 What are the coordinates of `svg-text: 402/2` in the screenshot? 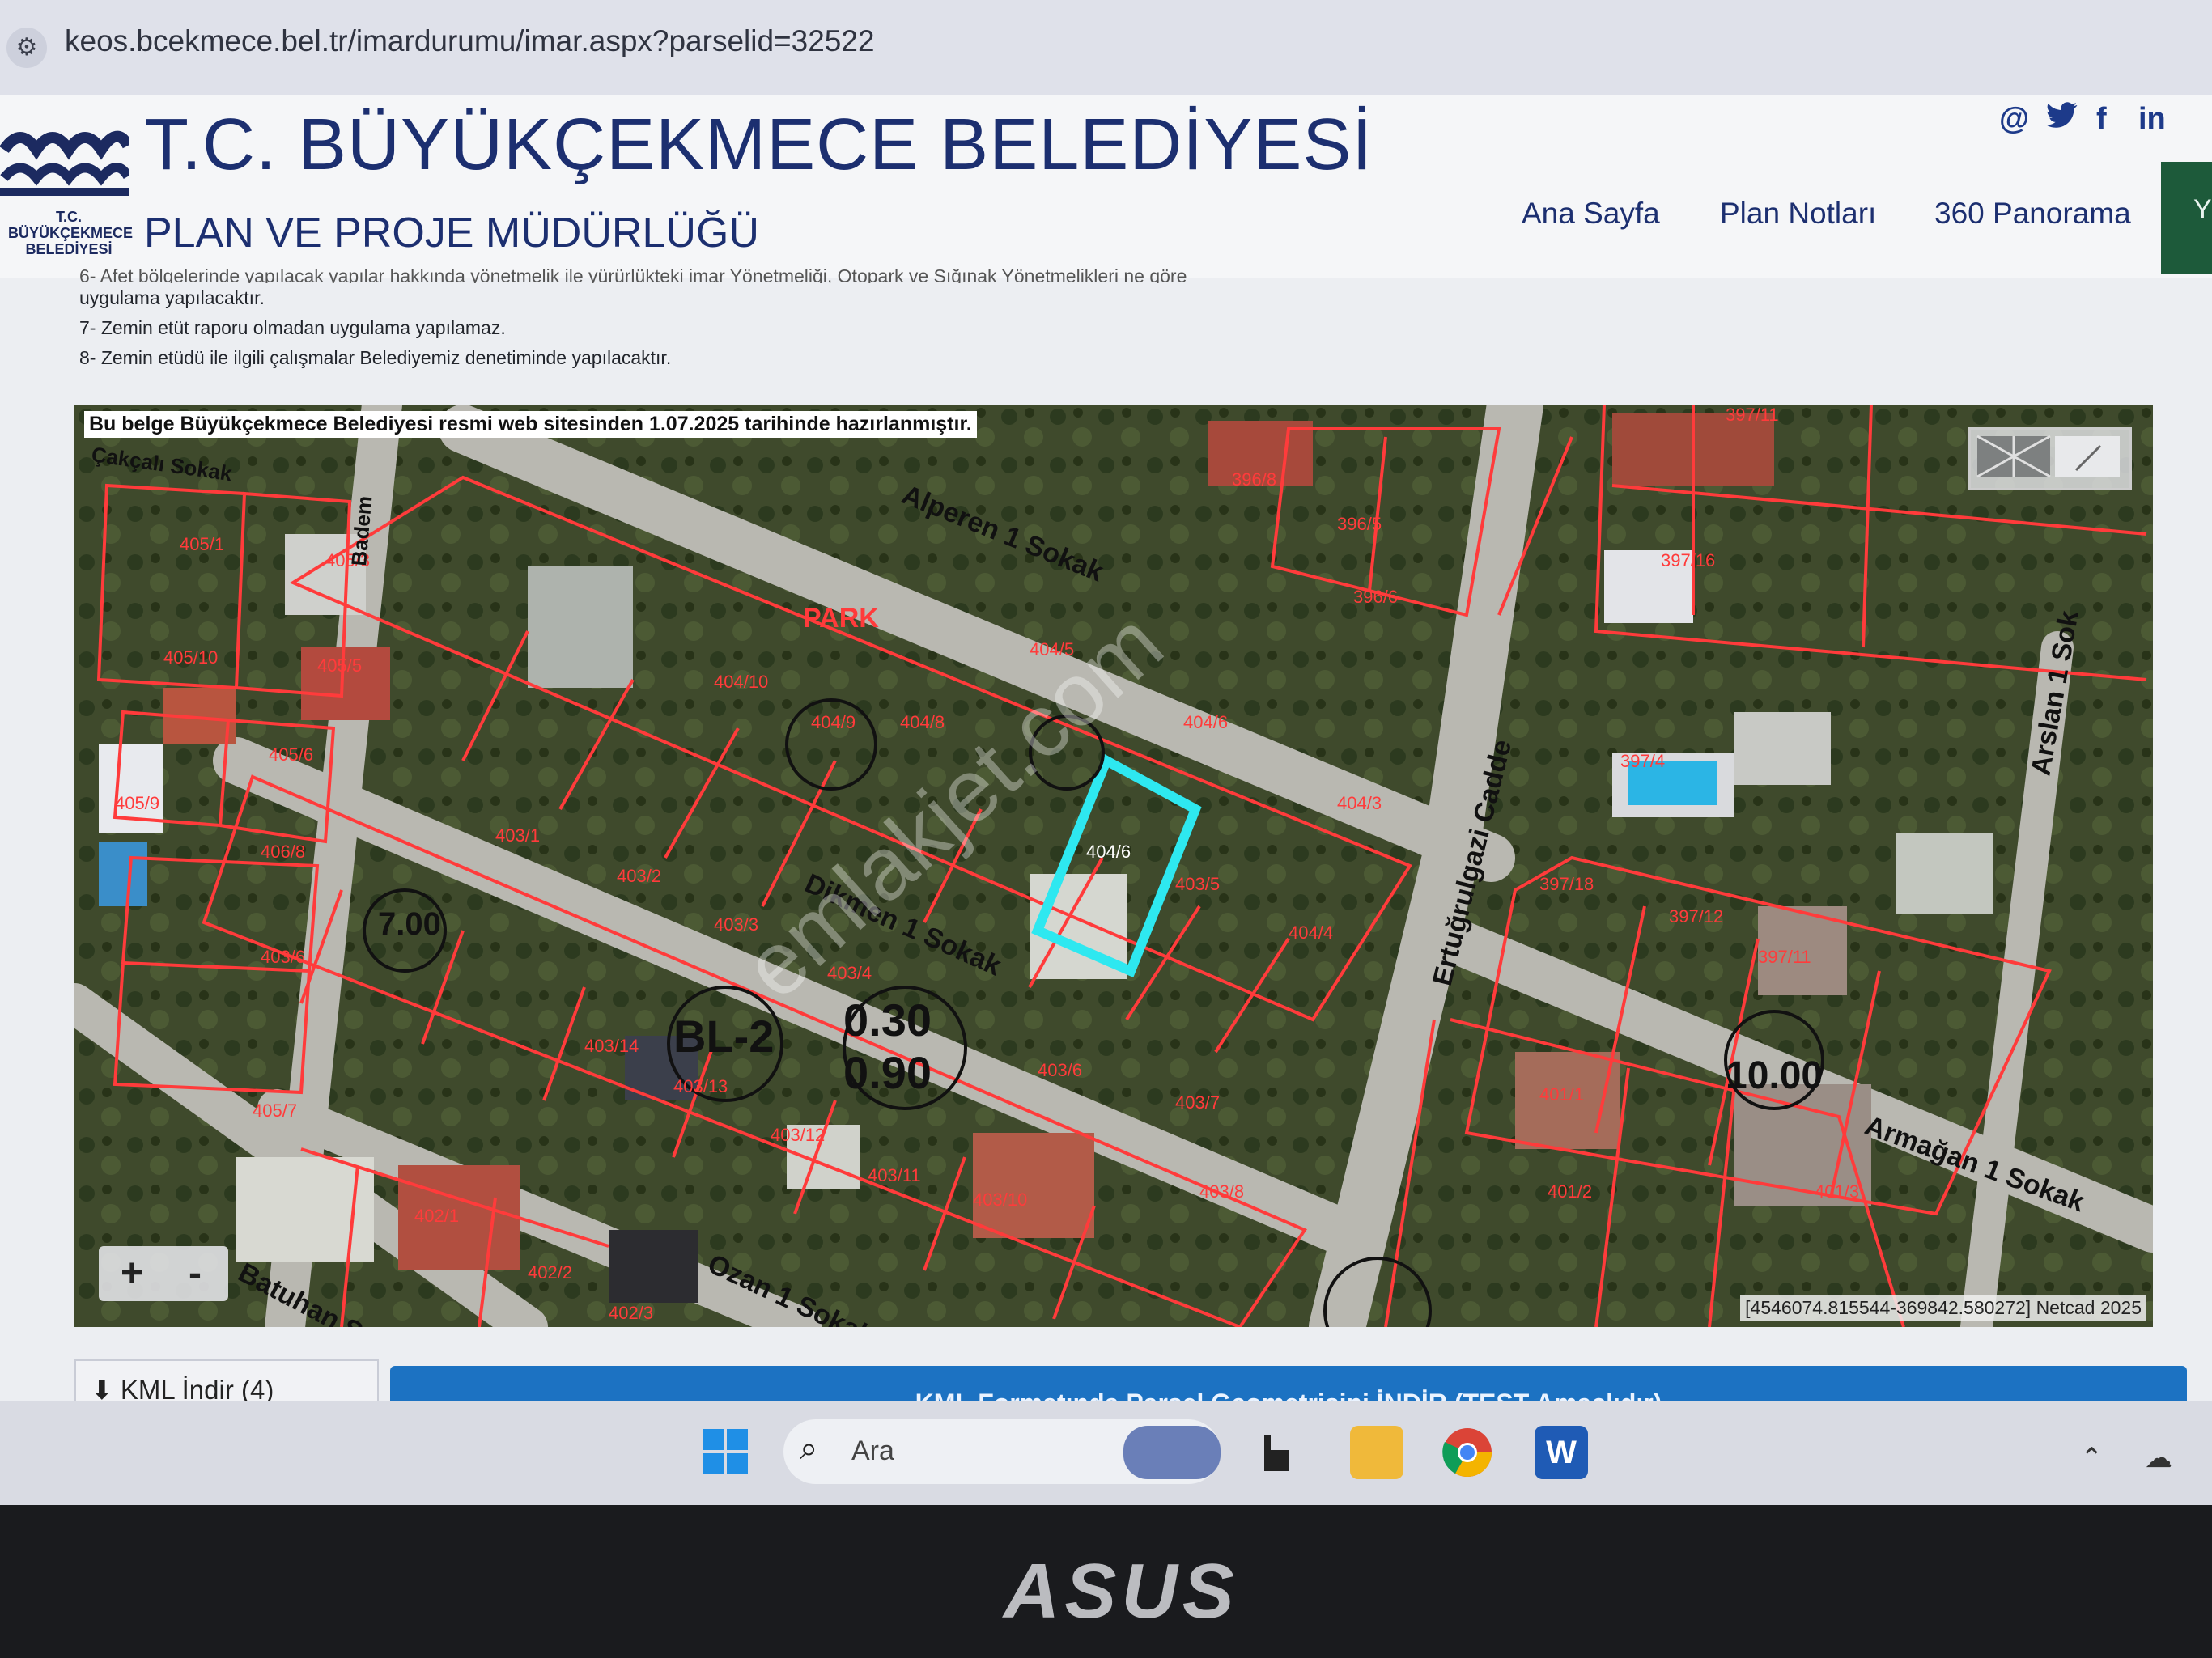 It's located at (550, 1272).